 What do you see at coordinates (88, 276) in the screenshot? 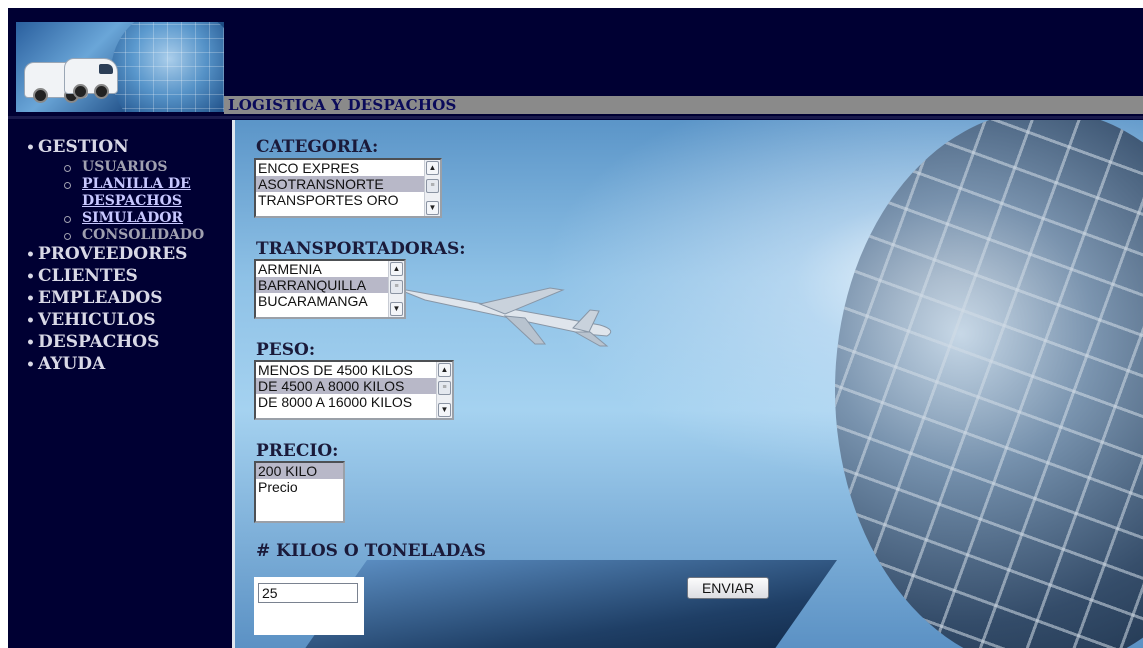
I see `menu-item-label: CLIENTES` at bounding box center [88, 276].